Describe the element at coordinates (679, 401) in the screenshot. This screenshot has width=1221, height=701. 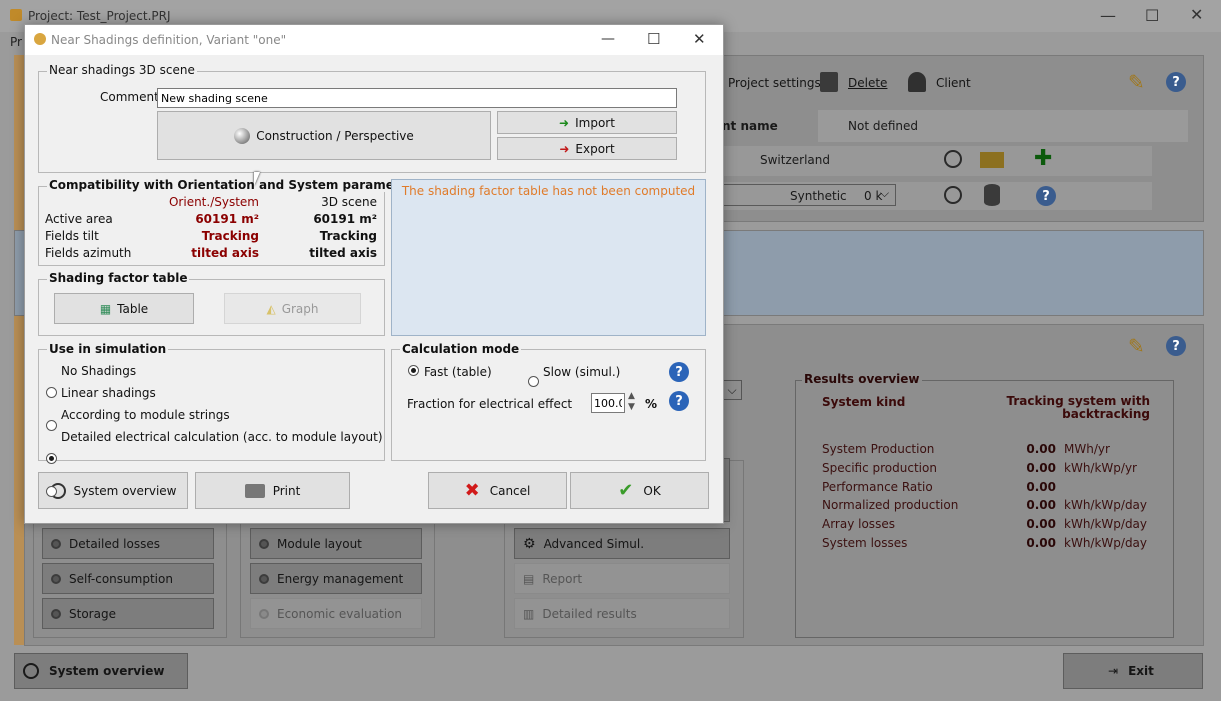
I see `fraction-help-icon: ?` at that location.